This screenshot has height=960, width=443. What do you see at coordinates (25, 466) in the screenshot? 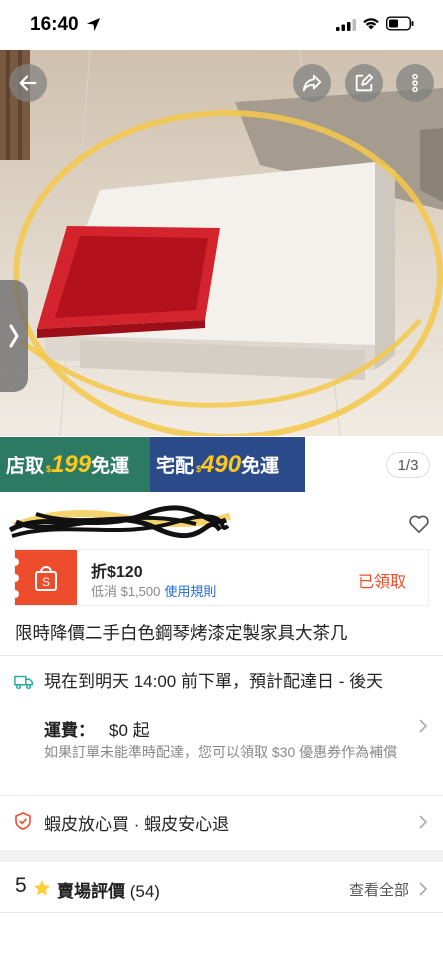
I see `pickup-label: 店取` at bounding box center [25, 466].